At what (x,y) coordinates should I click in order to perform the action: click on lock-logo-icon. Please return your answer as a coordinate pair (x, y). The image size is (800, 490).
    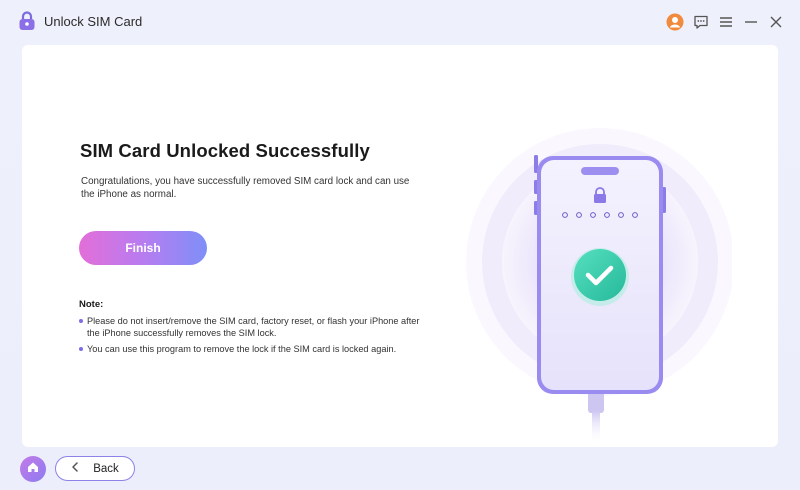
    Looking at the image, I should click on (27, 21).